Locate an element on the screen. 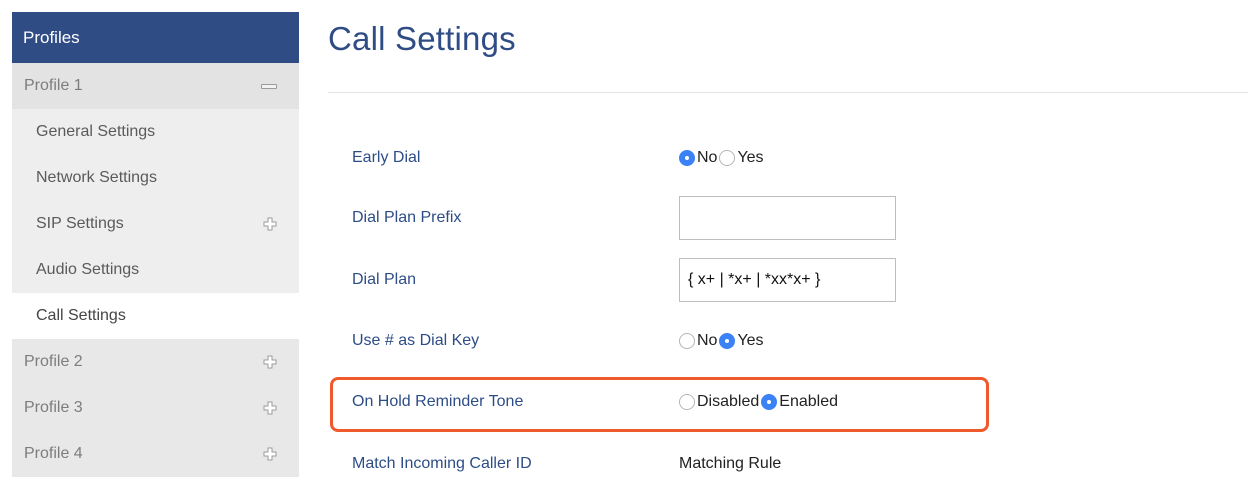  dial-plan-input is located at coordinates (787, 280).